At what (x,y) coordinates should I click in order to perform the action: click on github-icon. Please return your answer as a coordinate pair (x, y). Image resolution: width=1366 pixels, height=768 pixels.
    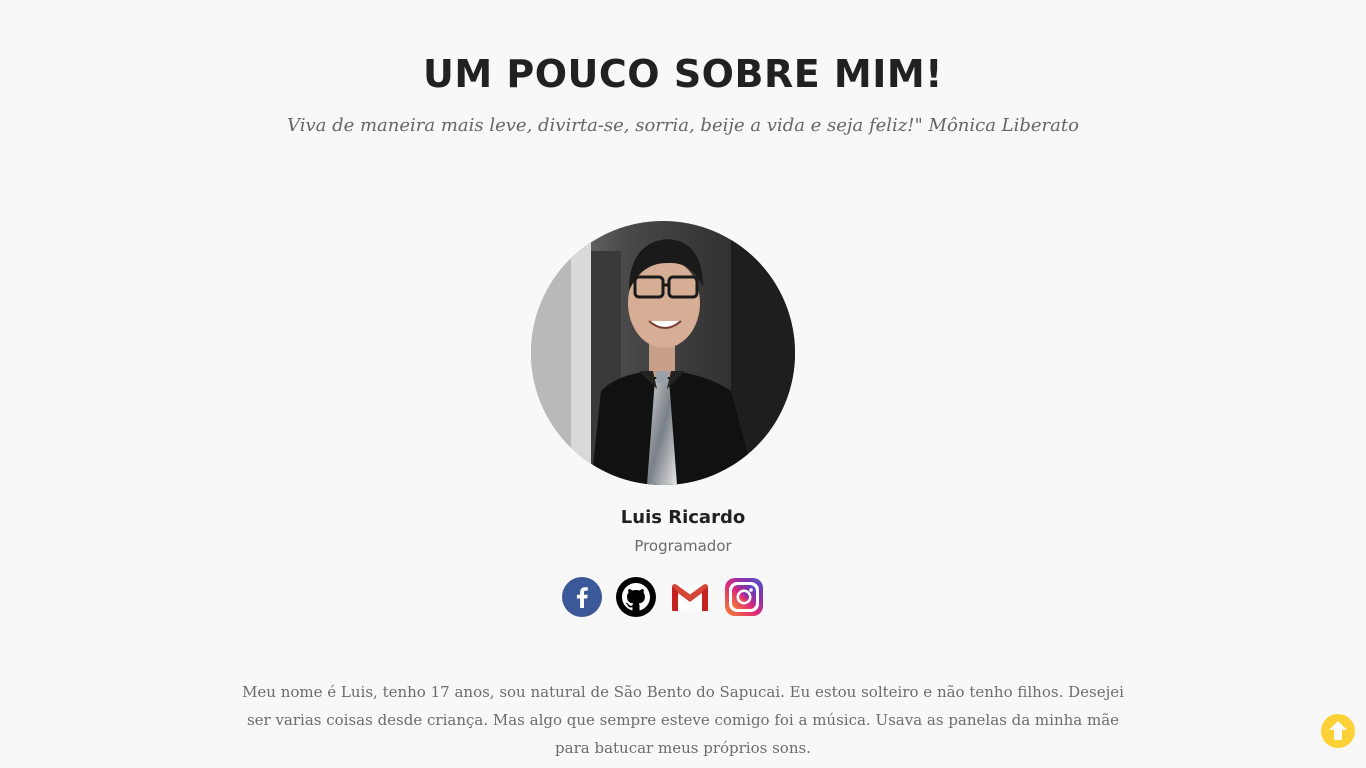
    Looking at the image, I should click on (636, 597).